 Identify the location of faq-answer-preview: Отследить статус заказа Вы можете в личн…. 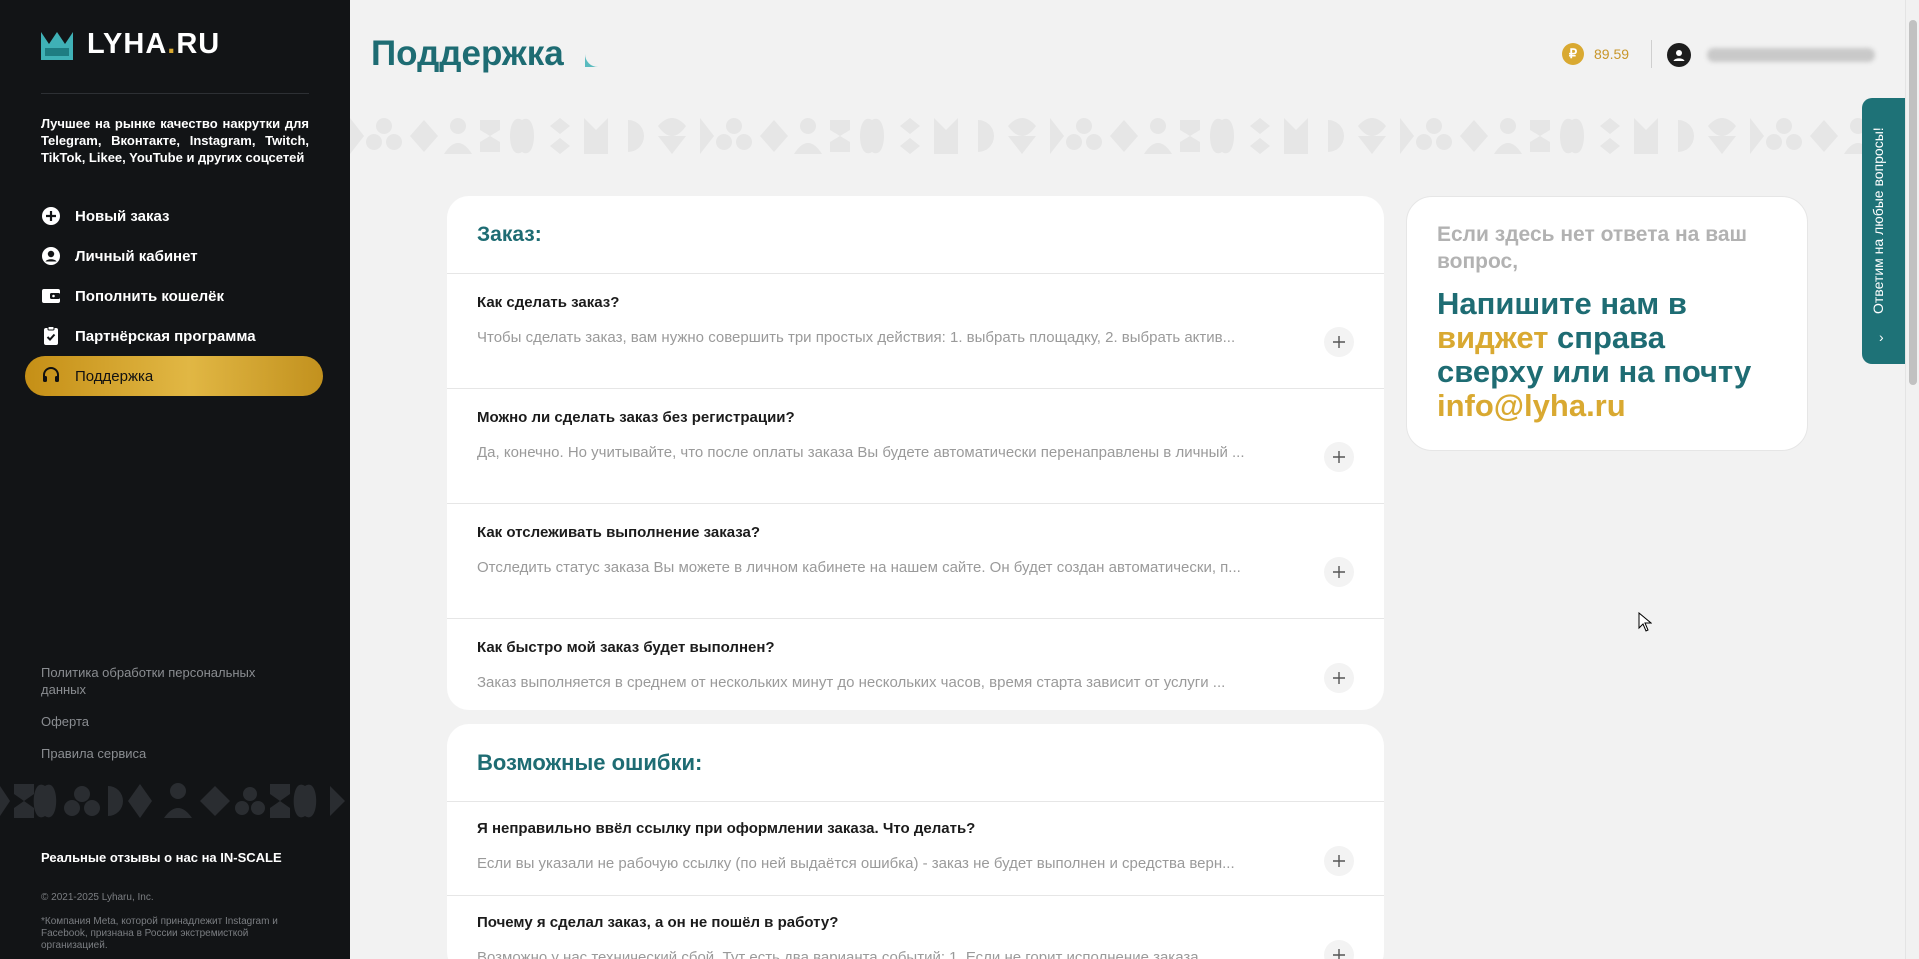
(859, 567).